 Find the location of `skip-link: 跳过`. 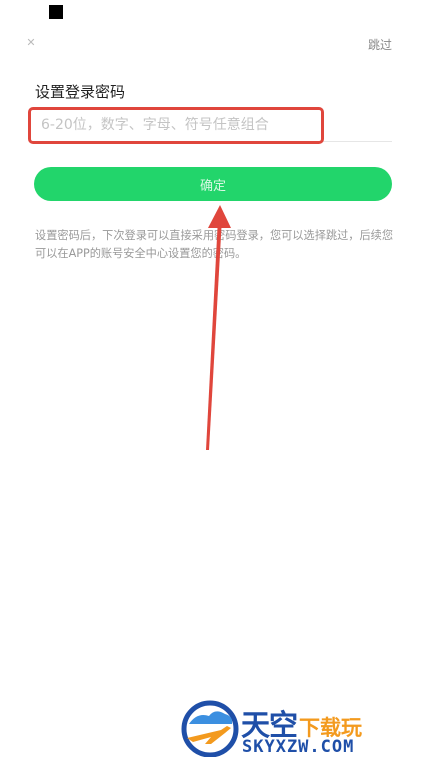

skip-link: 跳过 is located at coordinates (380, 44).